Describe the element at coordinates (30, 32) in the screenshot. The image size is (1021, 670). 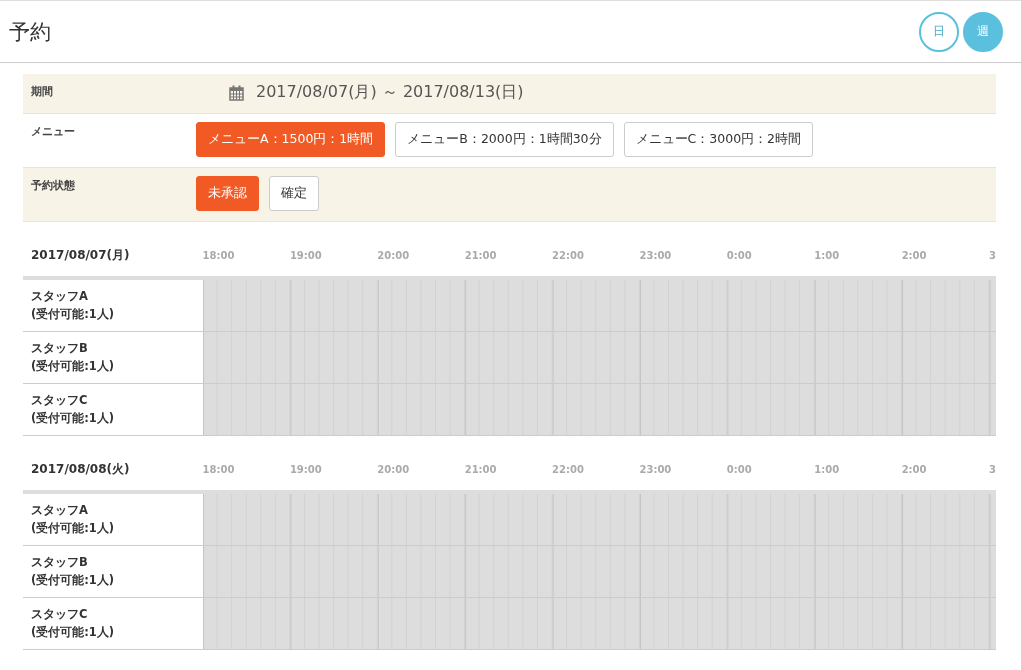
I see `page-title: 予約` at that location.